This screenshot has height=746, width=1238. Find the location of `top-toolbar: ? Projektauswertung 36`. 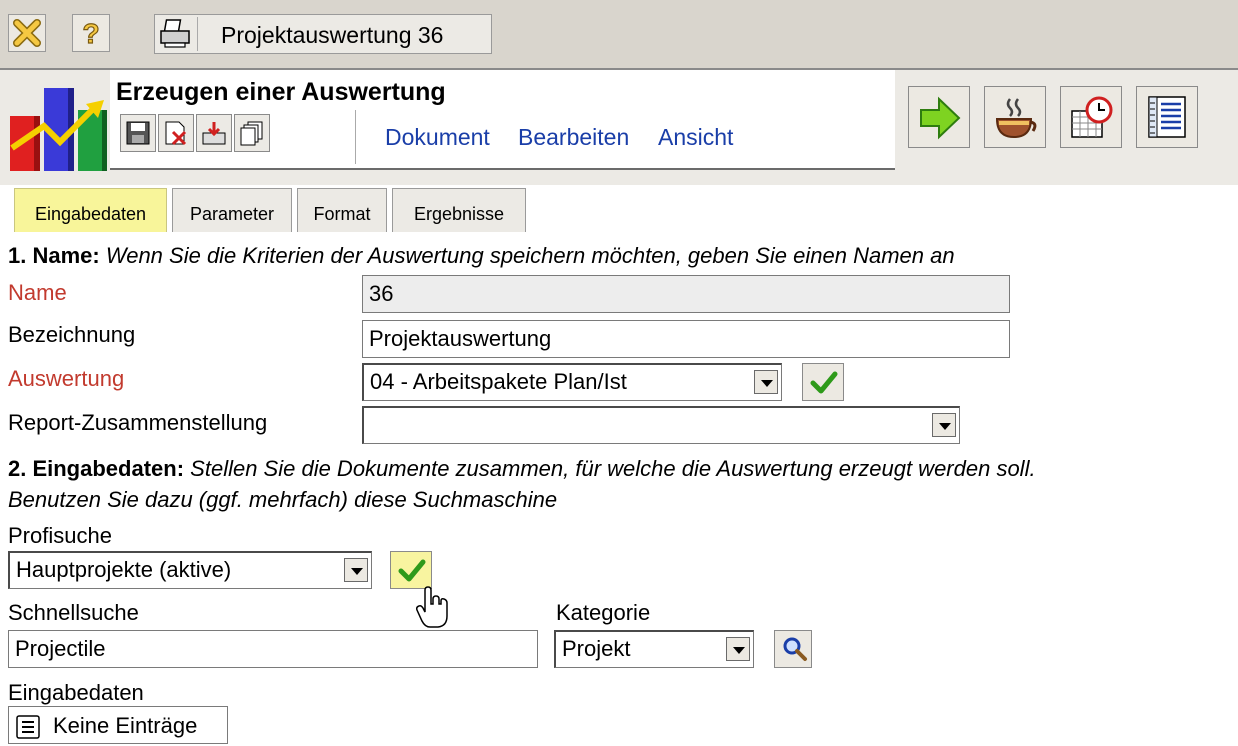

top-toolbar: ? Projektauswertung 36 is located at coordinates (619, 35).